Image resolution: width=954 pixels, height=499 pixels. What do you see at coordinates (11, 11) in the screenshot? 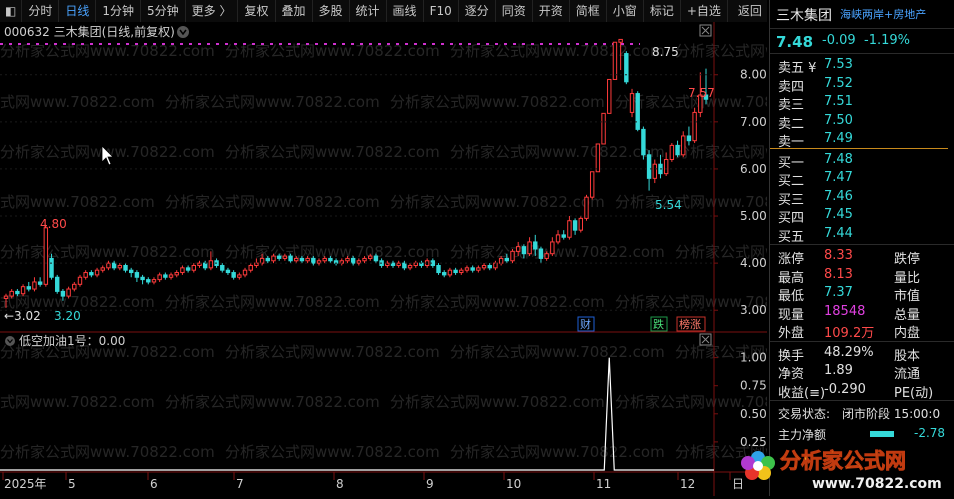
I see `sidebar-toggle-icon: ◧` at bounding box center [11, 11].